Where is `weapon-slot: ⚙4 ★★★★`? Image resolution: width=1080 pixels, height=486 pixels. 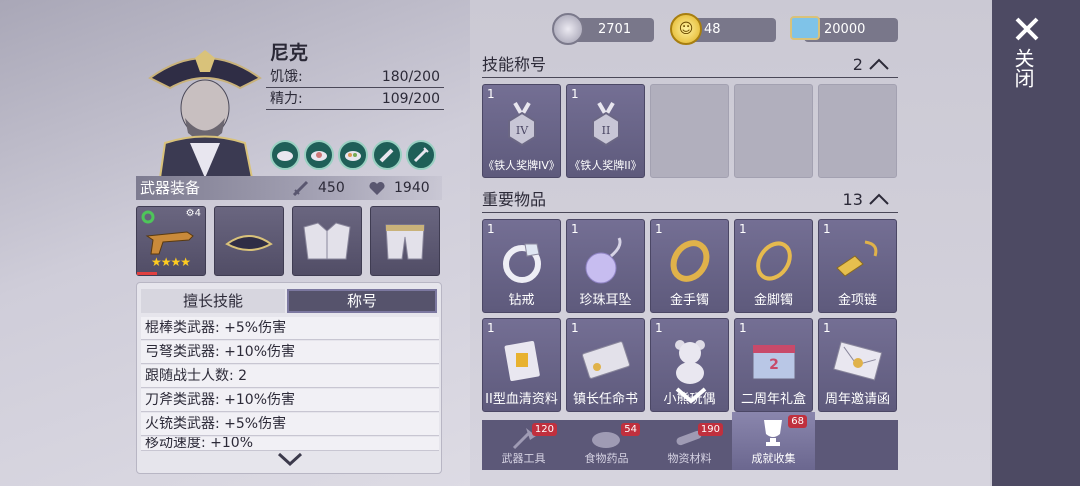 weapon-slot: ⚙4 ★★★★ is located at coordinates (171, 241).